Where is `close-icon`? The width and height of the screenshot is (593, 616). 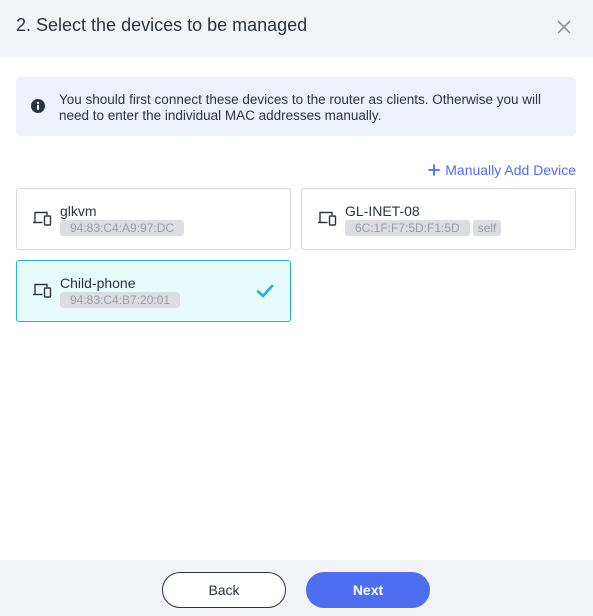 close-icon is located at coordinates (564, 27).